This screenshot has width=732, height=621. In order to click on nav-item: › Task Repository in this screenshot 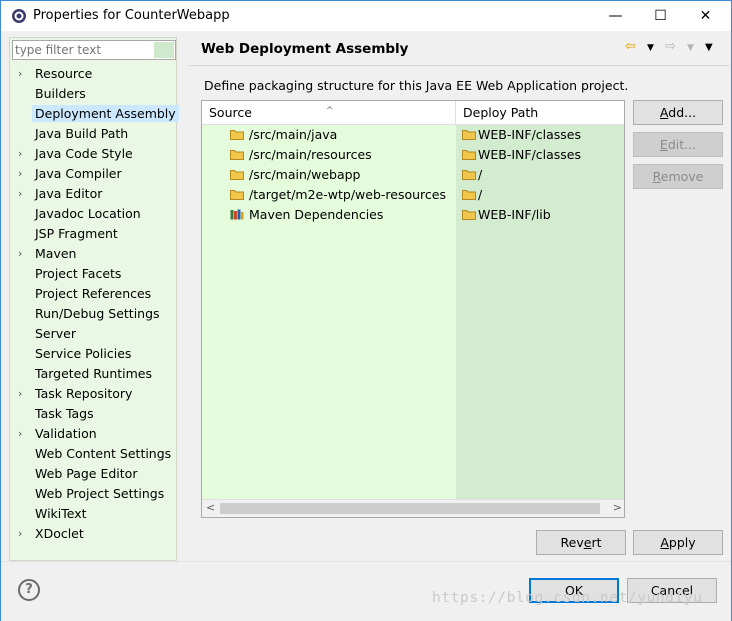, I will do `click(93, 394)`.